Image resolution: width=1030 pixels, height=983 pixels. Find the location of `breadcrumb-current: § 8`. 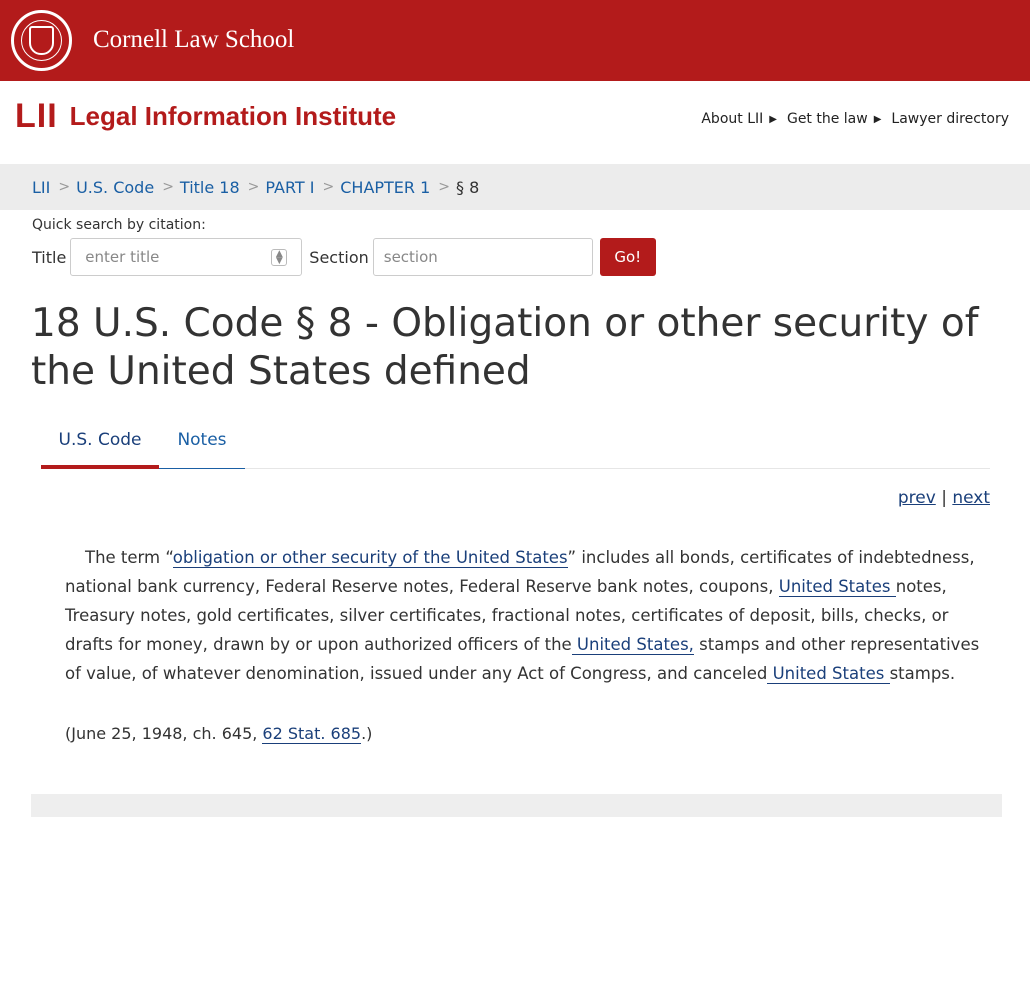

breadcrumb-current: § 8 is located at coordinates (468, 187).